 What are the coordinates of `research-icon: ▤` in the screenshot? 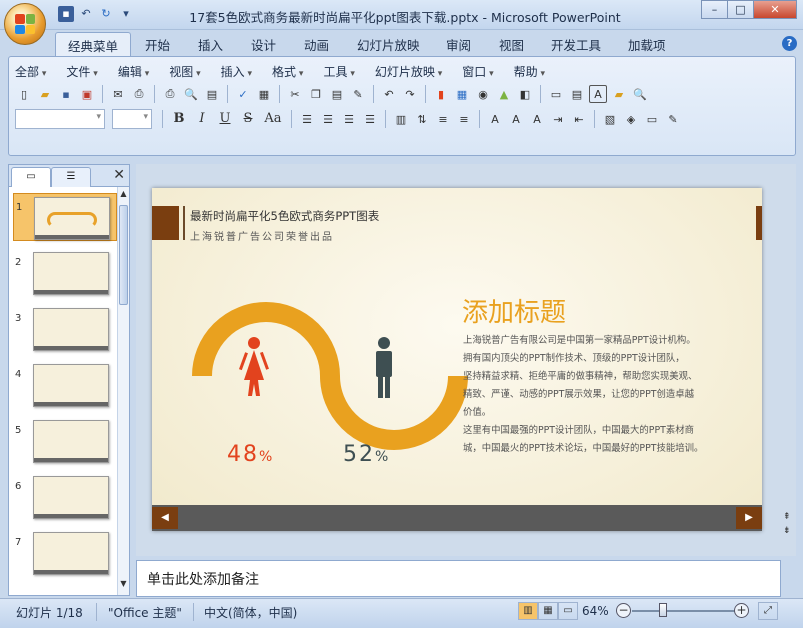 It's located at (212, 94).